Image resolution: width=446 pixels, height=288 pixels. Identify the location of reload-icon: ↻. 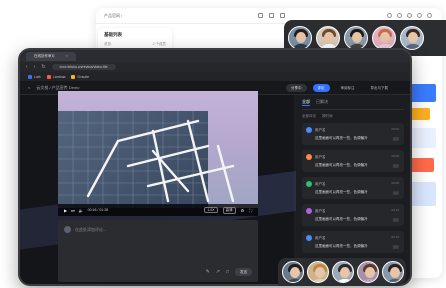
(43, 67).